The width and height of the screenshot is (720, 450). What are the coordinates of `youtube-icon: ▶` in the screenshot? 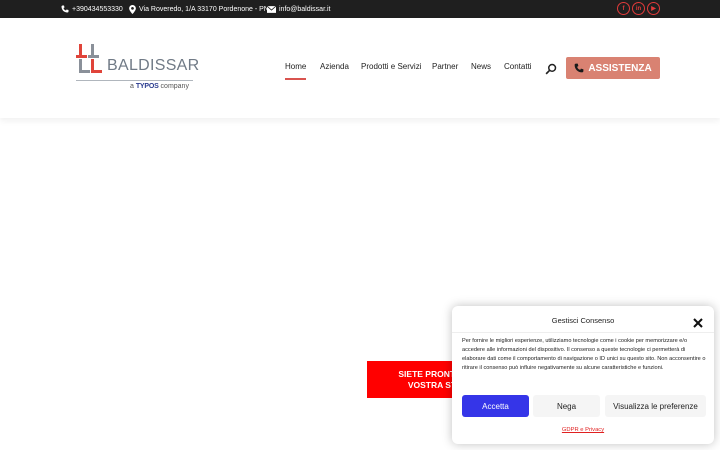 It's located at (653, 9).